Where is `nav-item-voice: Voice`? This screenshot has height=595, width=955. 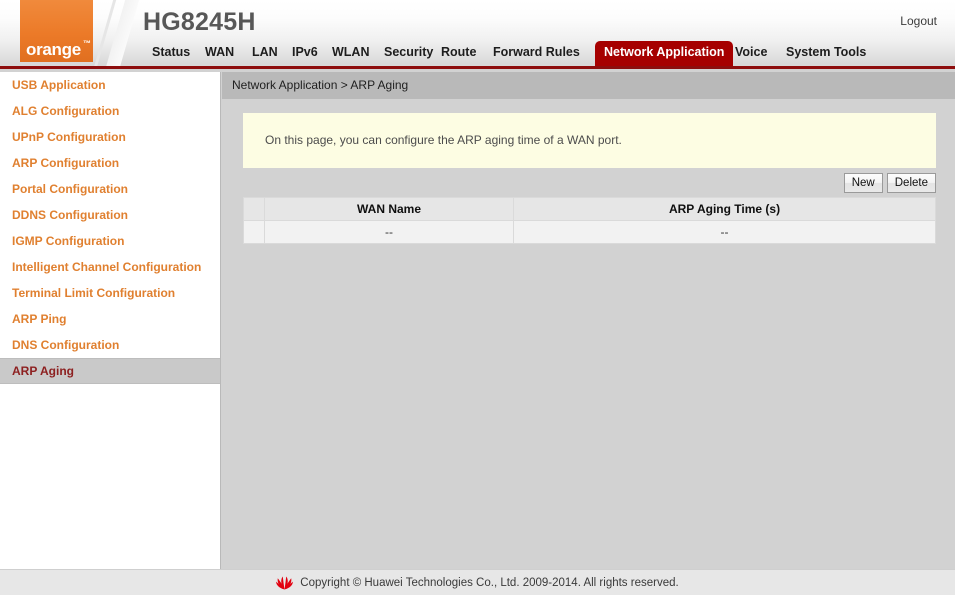 nav-item-voice: Voice is located at coordinates (751, 53).